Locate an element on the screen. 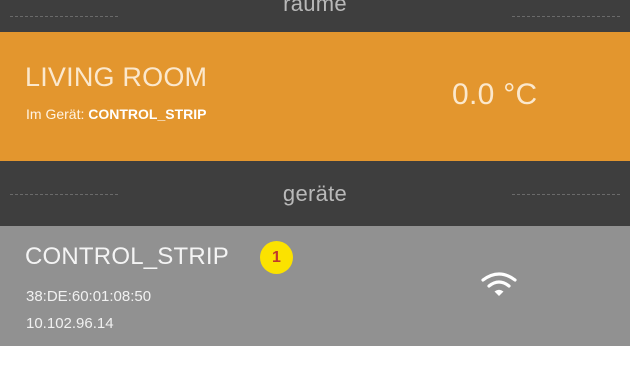  room-device-name: CONTROL_STRIP is located at coordinates (147, 114).